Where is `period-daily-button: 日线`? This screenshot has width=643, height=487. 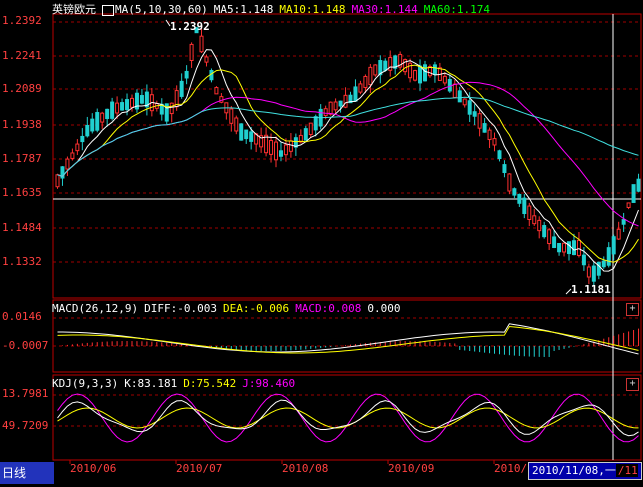 period-daily-button: 日线 is located at coordinates (27, 473).